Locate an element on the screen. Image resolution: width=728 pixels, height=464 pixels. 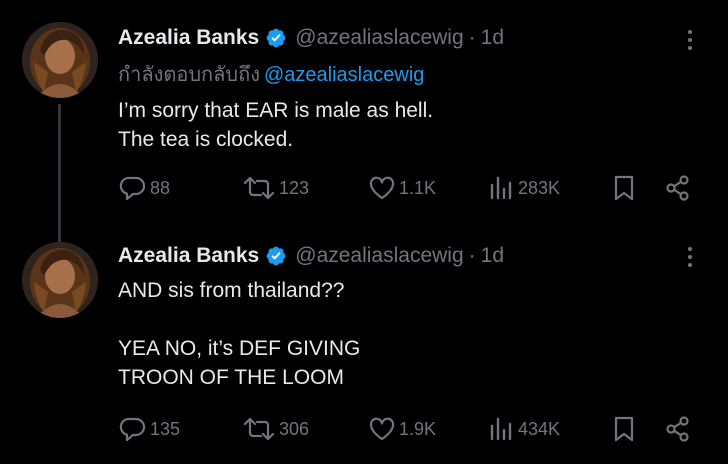
views-count: 283K is located at coordinates (539, 187).